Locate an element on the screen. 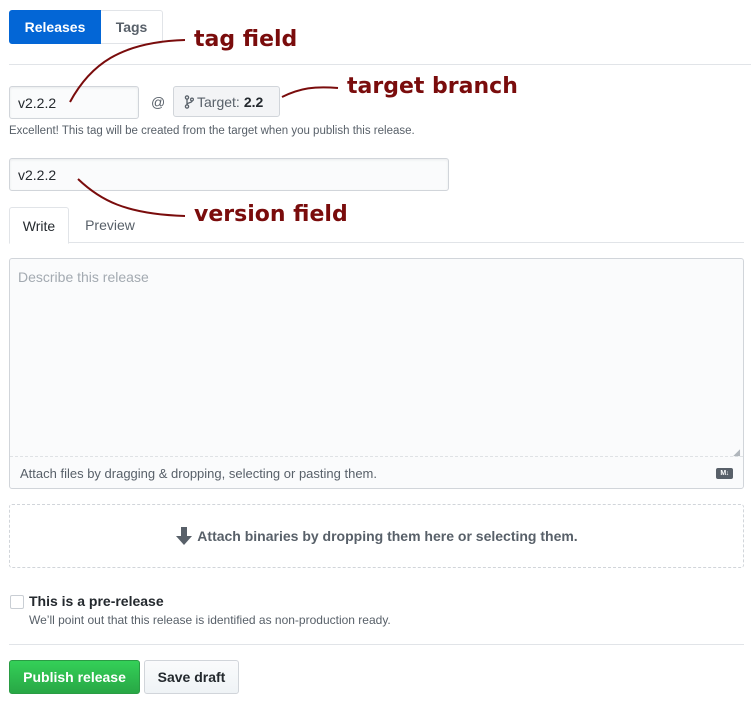 The image size is (751, 703). target-callout-line is located at coordinates (310, 92).